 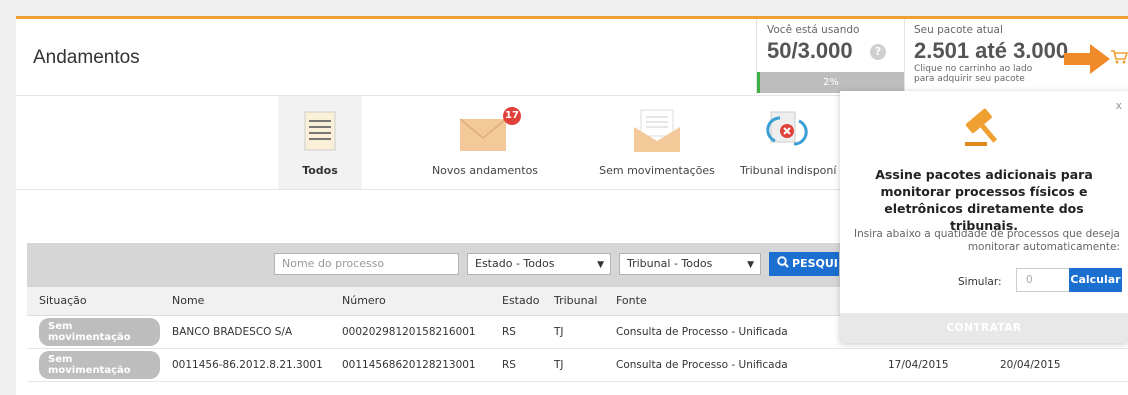 What do you see at coordinates (93, 301) in the screenshot?
I see `column-header: Situação` at bounding box center [93, 301].